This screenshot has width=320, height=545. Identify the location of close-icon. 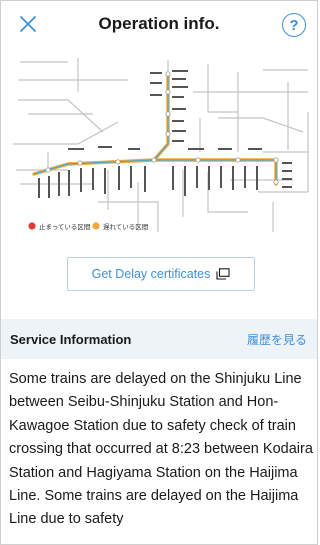
(28, 24).